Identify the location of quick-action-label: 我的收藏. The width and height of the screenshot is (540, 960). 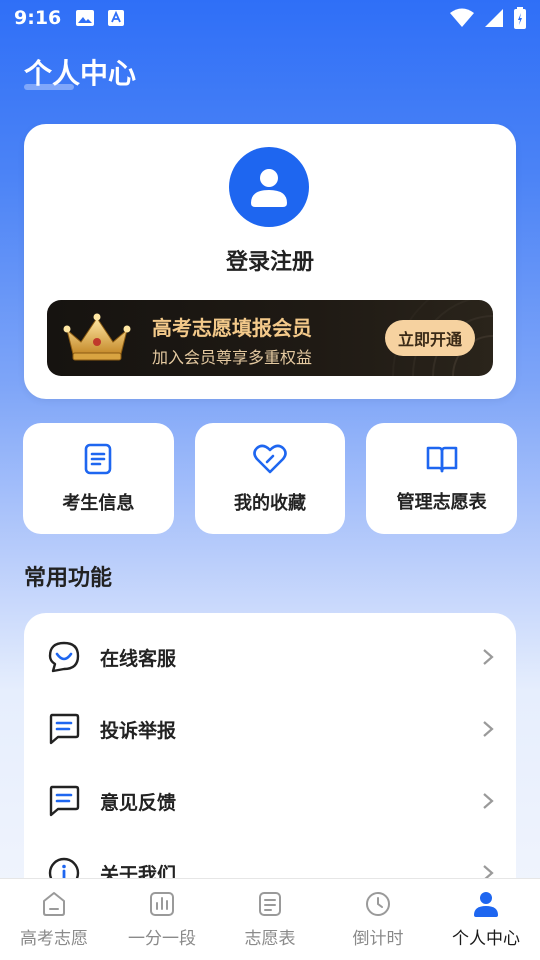
(270, 503).